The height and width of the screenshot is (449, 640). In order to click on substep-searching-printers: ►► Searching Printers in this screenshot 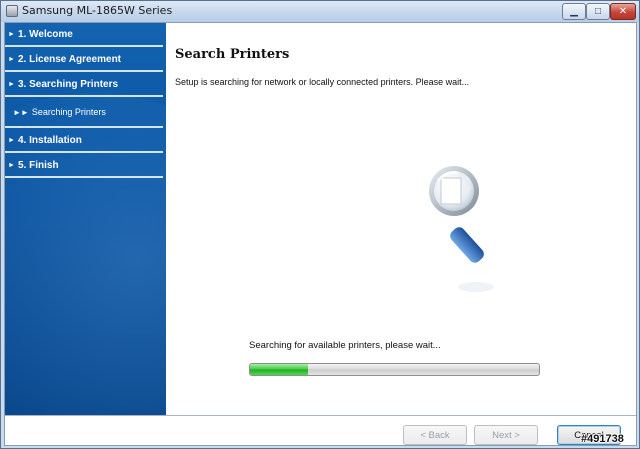, I will do `click(84, 113)`.